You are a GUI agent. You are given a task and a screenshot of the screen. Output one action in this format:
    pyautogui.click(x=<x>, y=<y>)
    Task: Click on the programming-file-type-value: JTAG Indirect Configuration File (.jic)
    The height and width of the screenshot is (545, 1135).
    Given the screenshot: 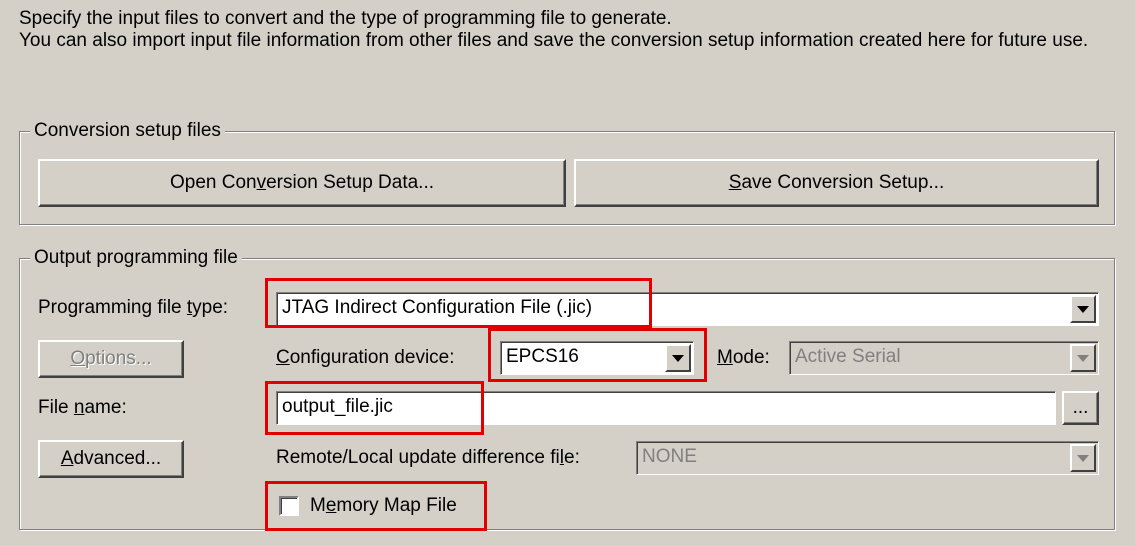 What is the action you would take?
    pyautogui.click(x=437, y=307)
    